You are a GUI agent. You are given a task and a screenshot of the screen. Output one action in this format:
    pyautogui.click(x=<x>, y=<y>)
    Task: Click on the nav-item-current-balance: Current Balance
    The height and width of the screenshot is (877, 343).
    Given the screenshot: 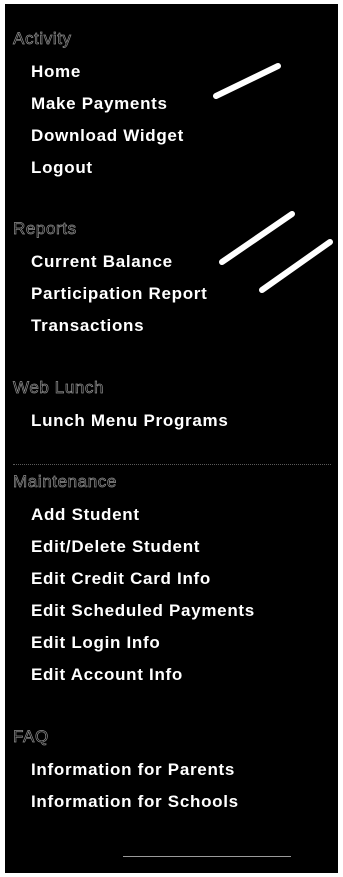 What is the action you would take?
    pyautogui.click(x=102, y=262)
    